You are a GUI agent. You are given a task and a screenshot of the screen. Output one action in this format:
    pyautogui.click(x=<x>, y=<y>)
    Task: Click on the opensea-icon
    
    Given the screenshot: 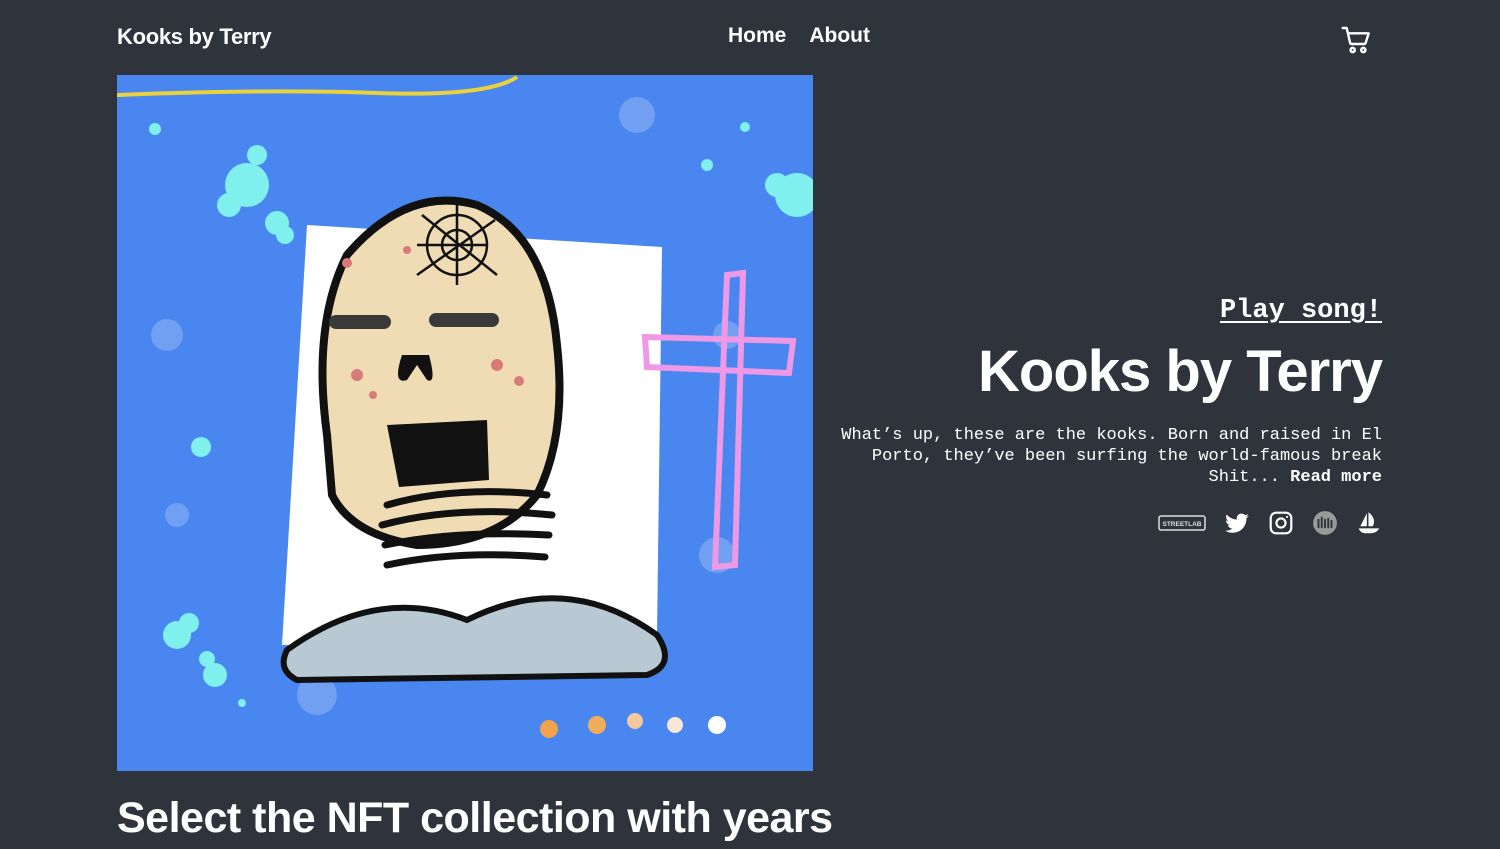 What is the action you would take?
    pyautogui.click(x=1369, y=523)
    